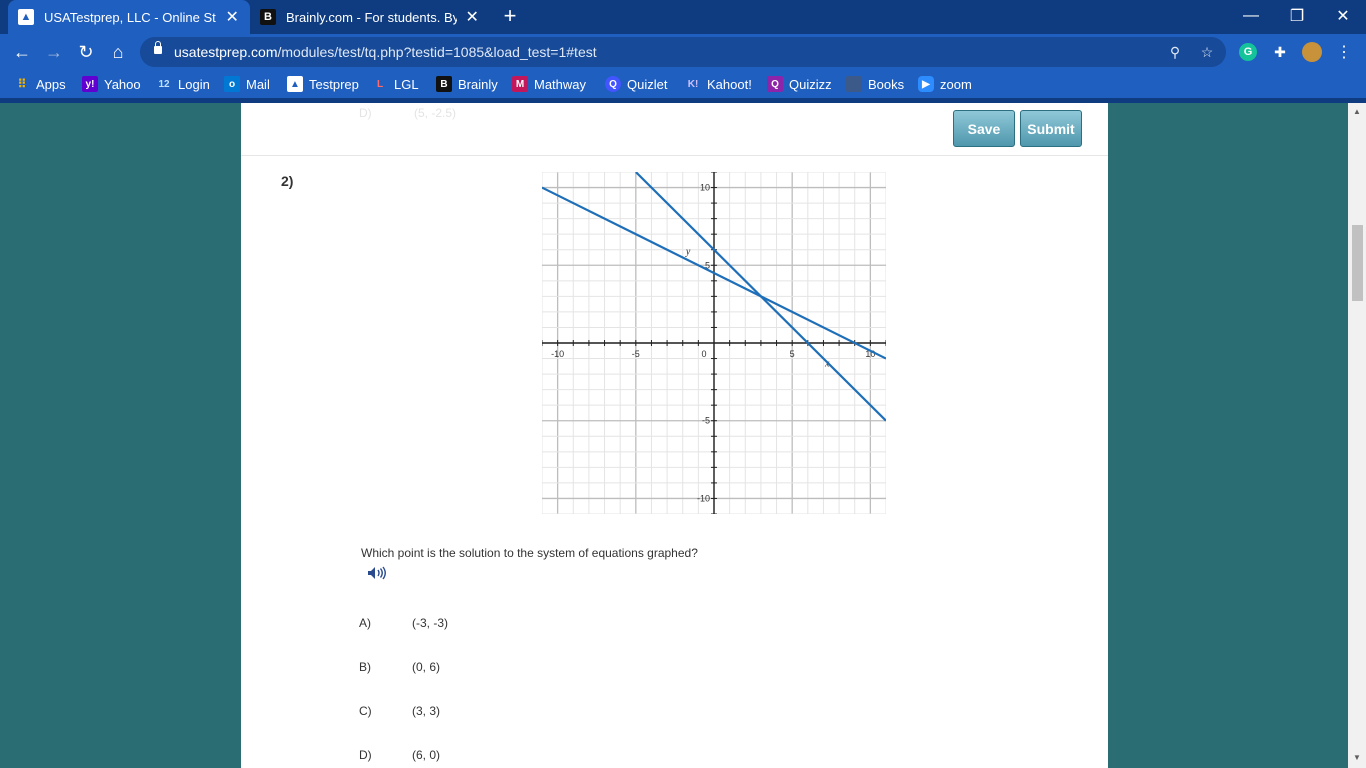 The height and width of the screenshot is (768, 1366). Describe the element at coordinates (22, 84) in the screenshot. I see `apps-grid-icon: ⠿` at that location.